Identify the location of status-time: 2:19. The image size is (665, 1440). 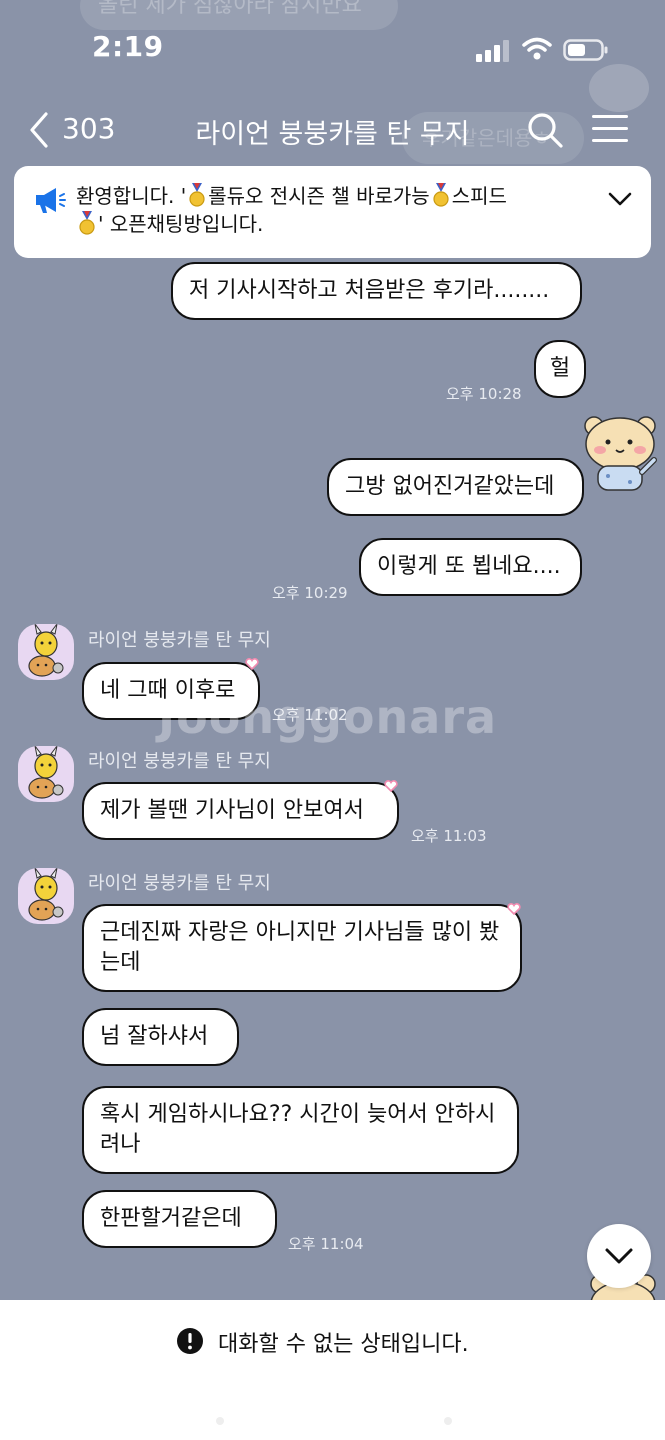
(128, 46).